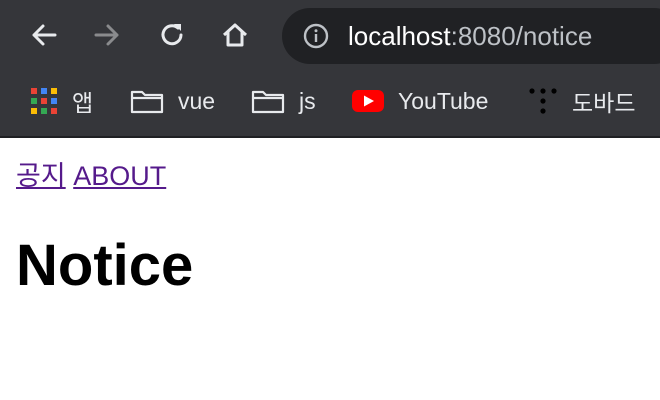  Describe the element at coordinates (41, 176) in the screenshot. I see `notice-link: 공지` at that location.